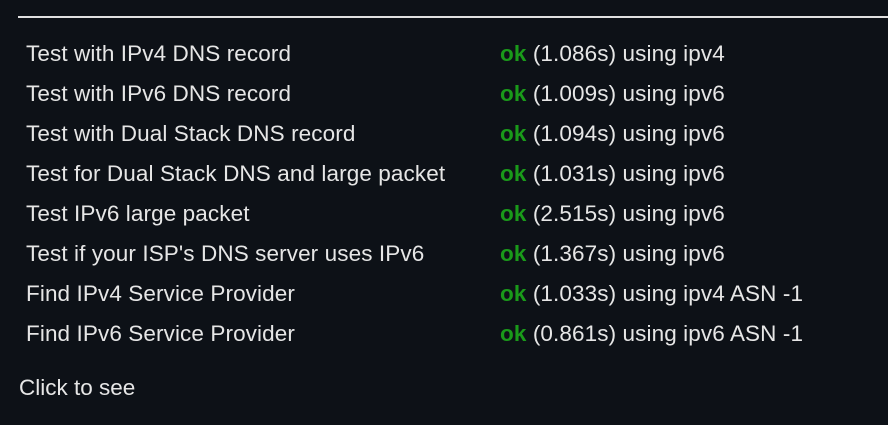 Image resolution: width=888 pixels, height=425 pixels. What do you see at coordinates (628, 213) in the screenshot?
I see `result-detail: (2.515s) using ipv6` at bounding box center [628, 213].